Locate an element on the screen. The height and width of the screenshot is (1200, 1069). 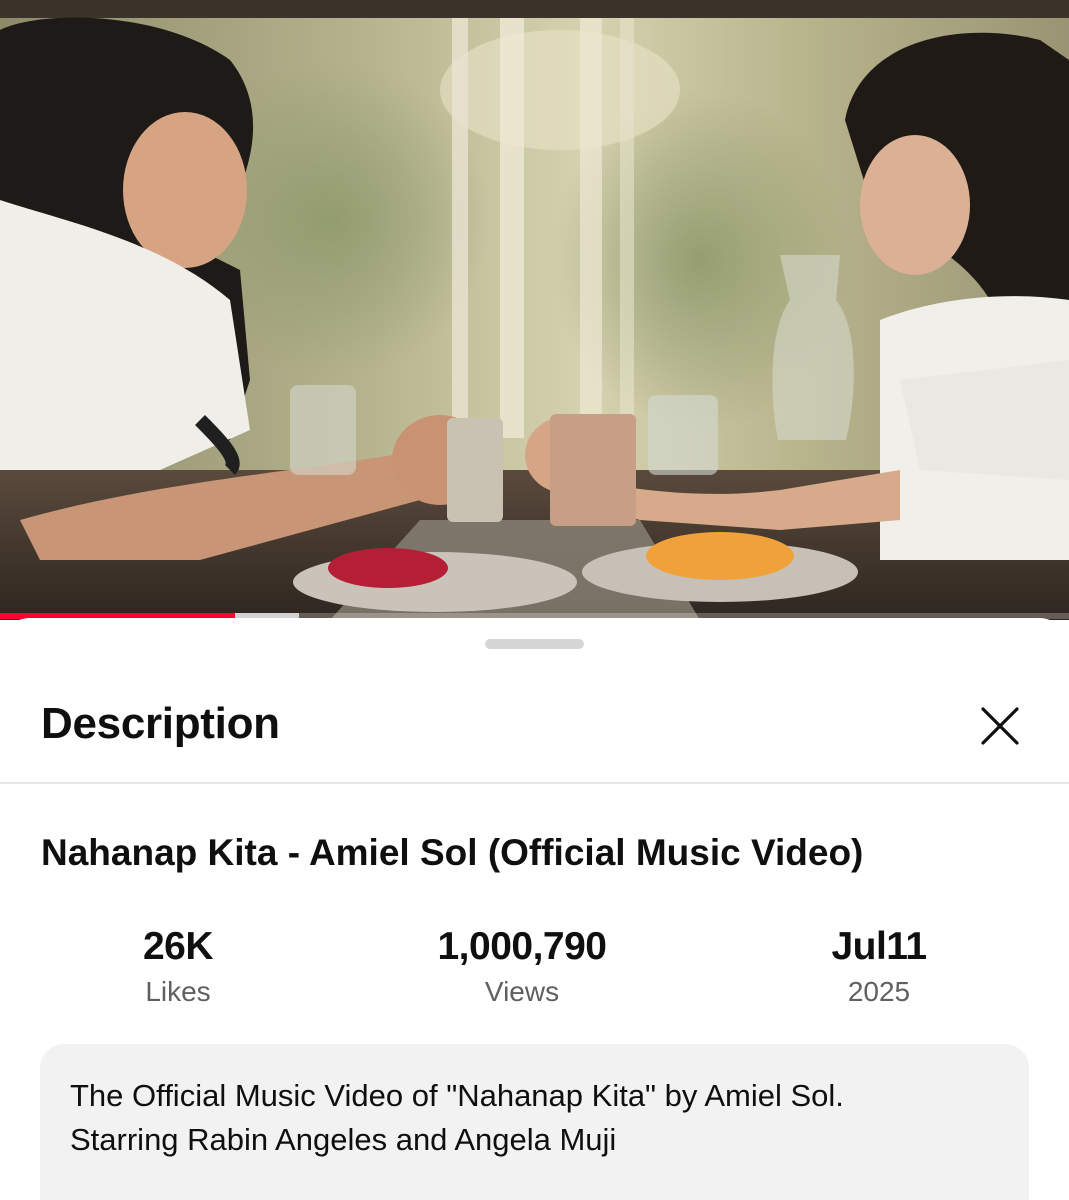
description-line-2: Starring Rabin Angeles and Angela Muji is located at coordinates (343, 1139).